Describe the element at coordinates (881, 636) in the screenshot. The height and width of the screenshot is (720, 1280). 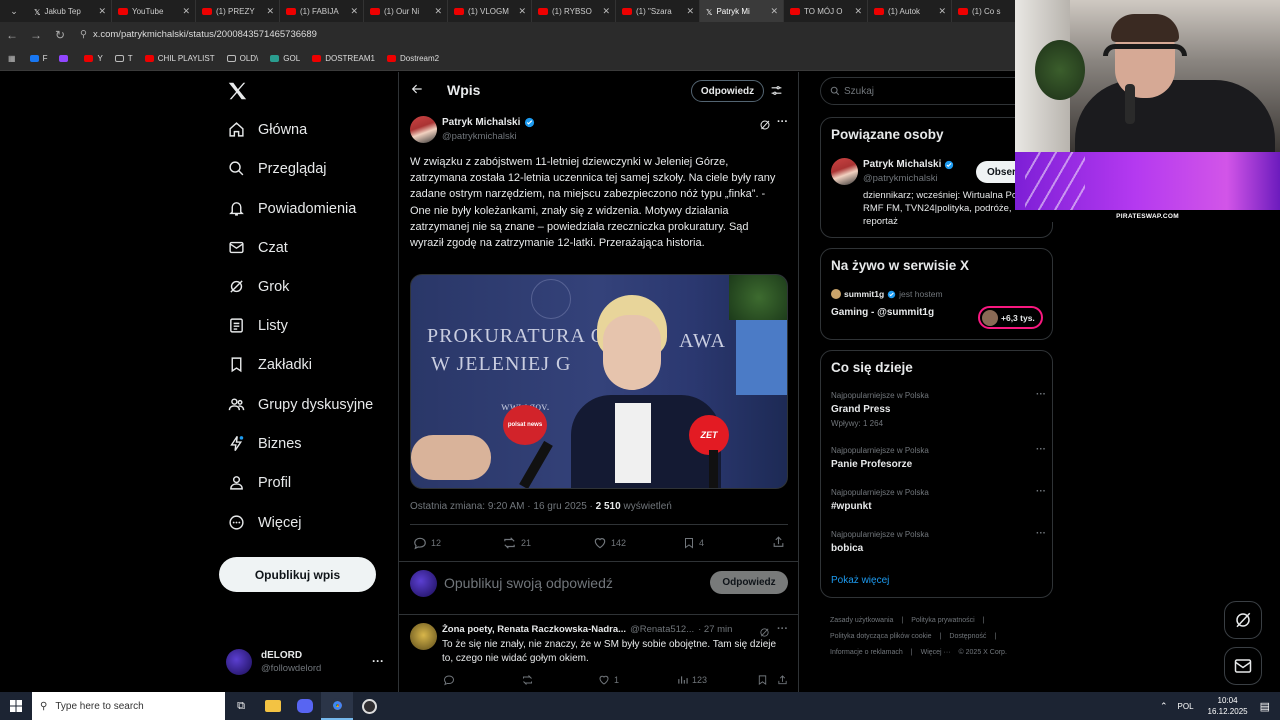
I see `footer-link: Polityka dotycząca plików cookie` at that location.